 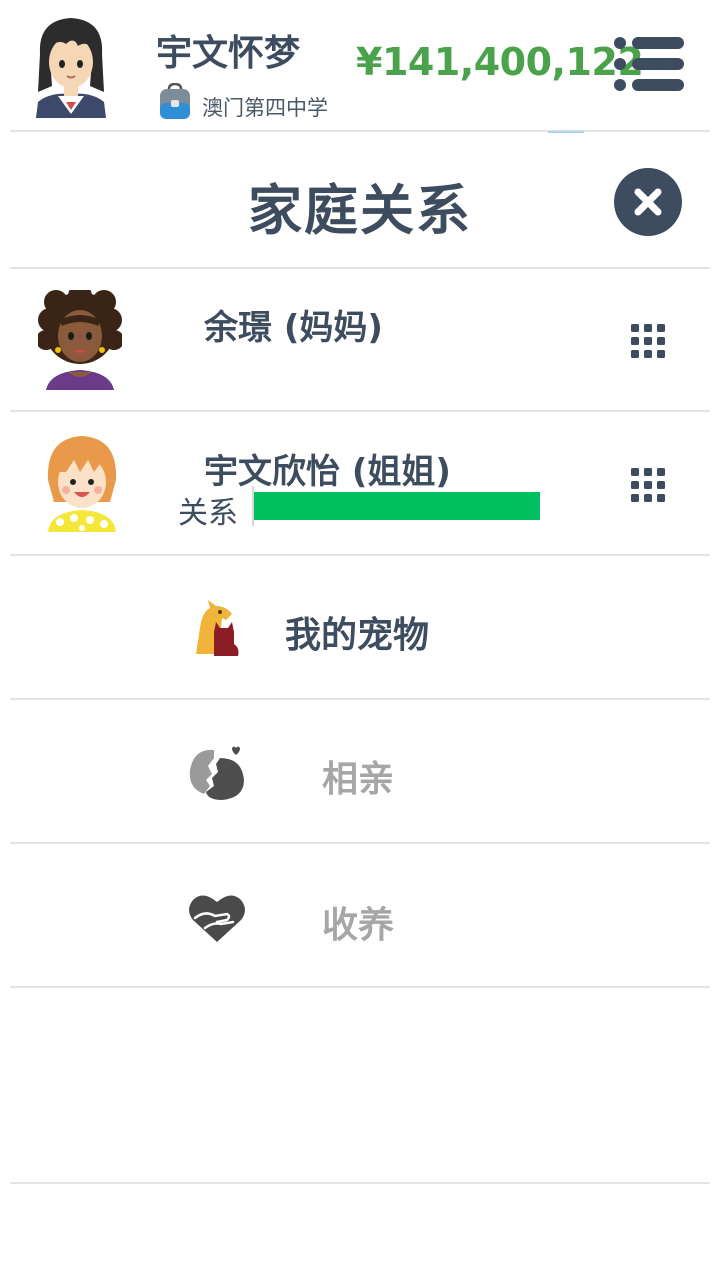 I want to click on close-button, so click(x=648, y=202).